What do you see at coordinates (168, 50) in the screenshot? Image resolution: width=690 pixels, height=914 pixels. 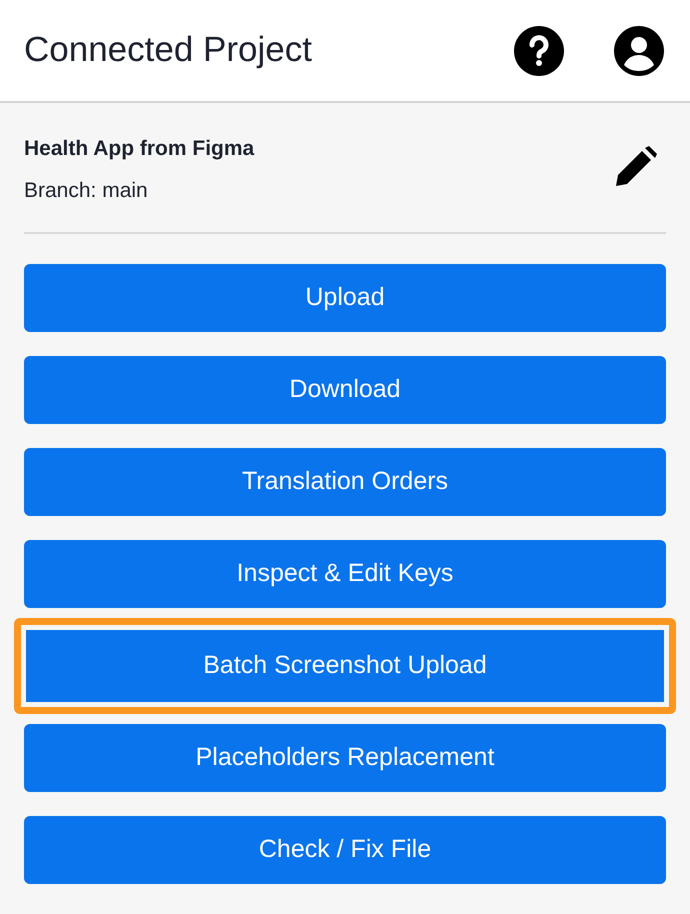 I see `header-title: Connected Project` at bounding box center [168, 50].